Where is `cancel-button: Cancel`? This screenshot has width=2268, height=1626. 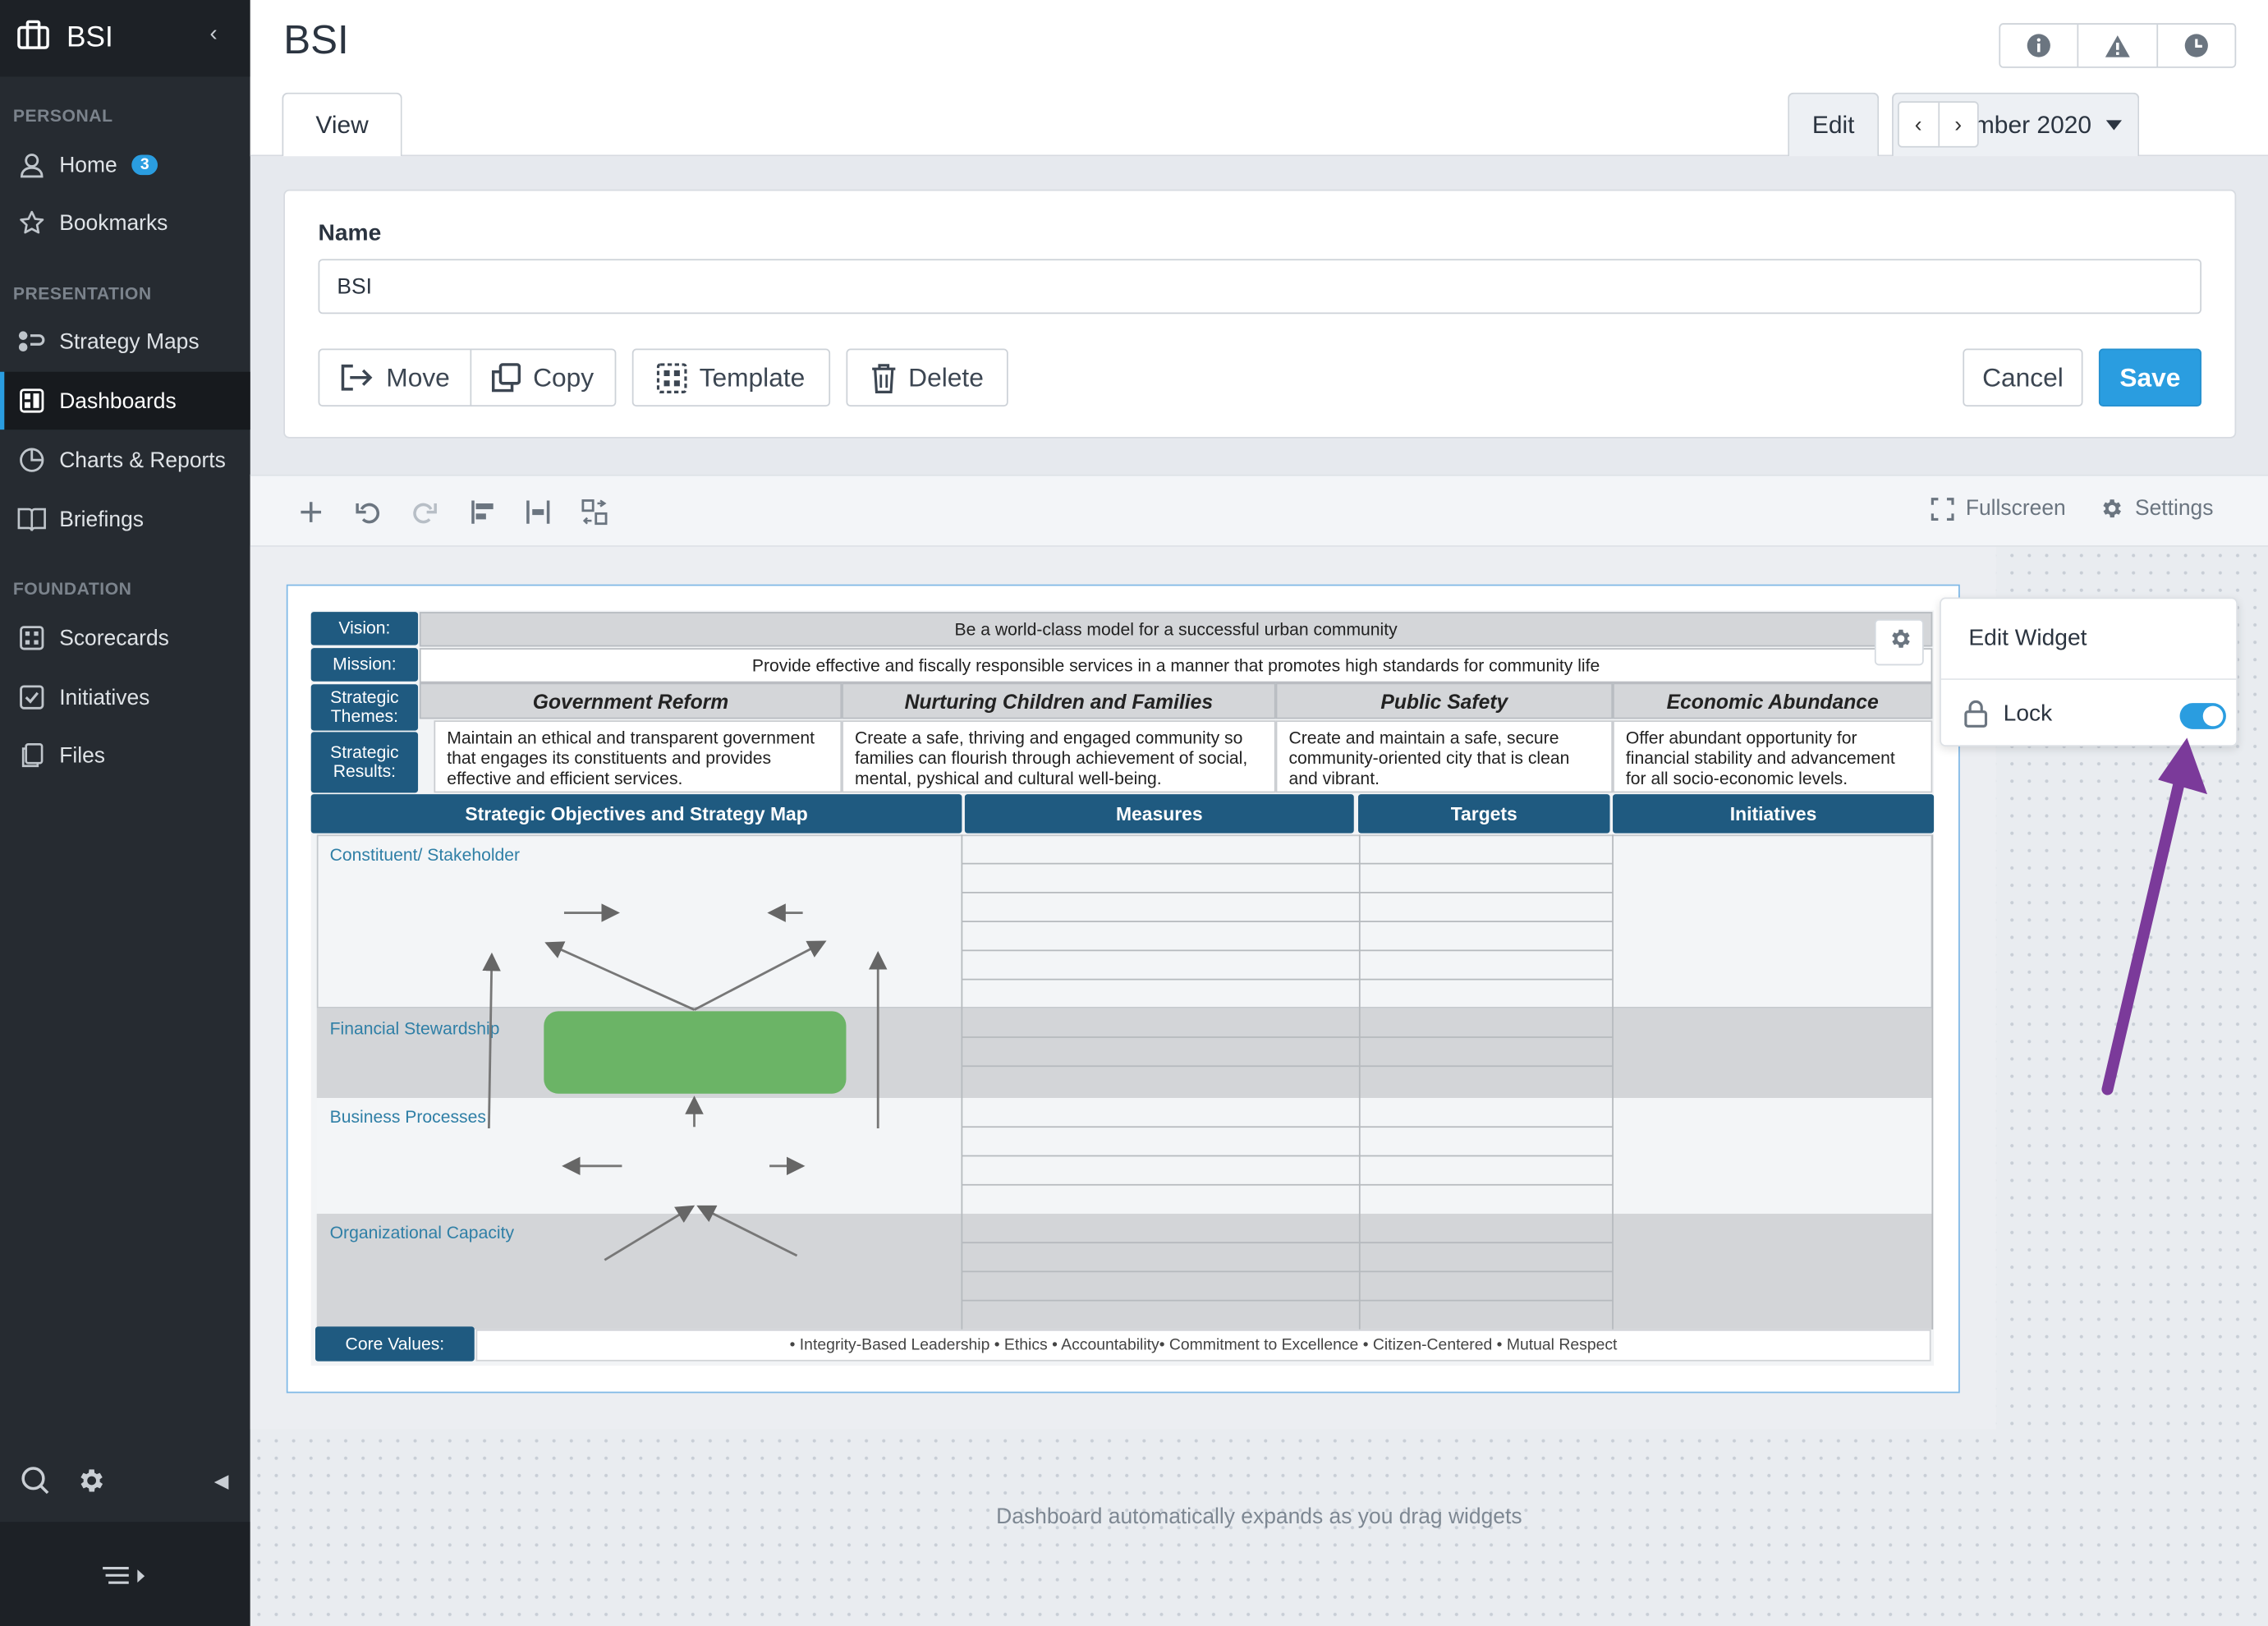 cancel-button: Cancel is located at coordinates (2023, 377).